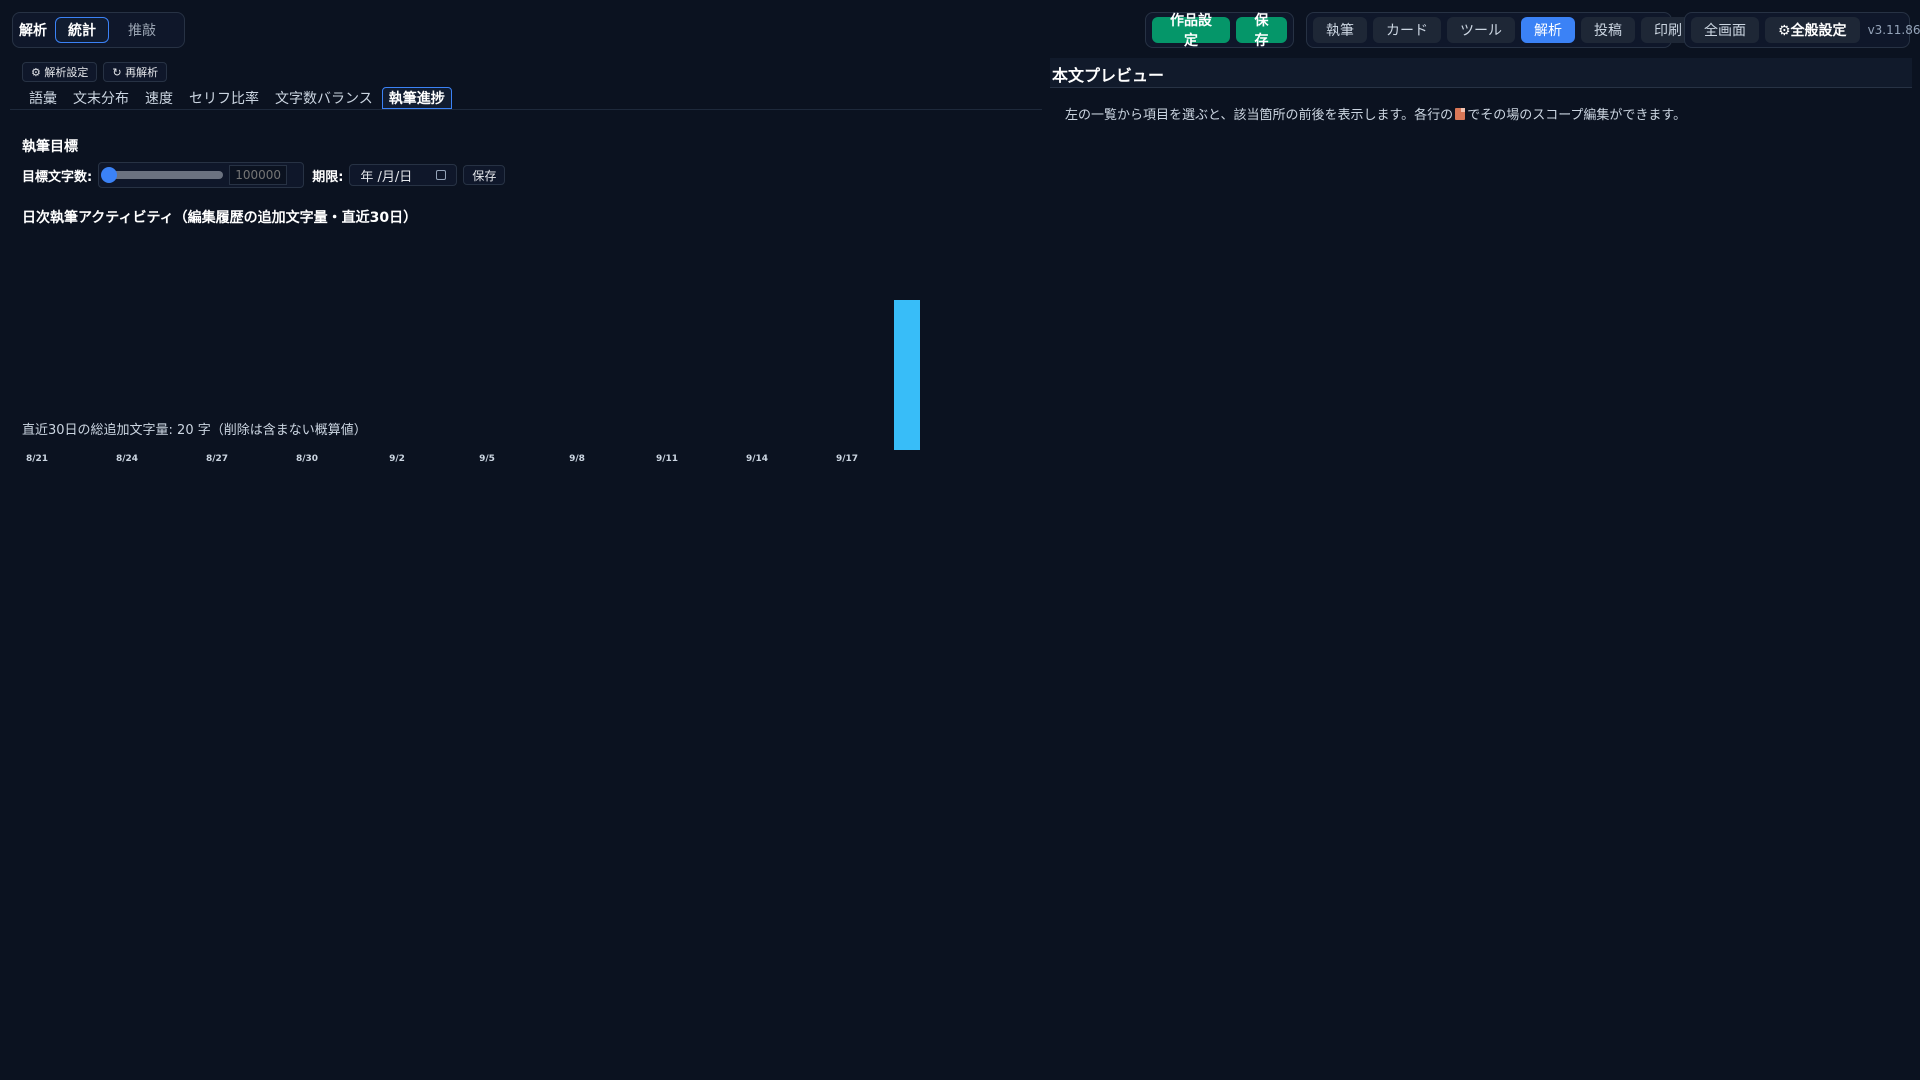  What do you see at coordinates (217, 459) in the screenshot?
I see `x-tick-label: 8/27` at bounding box center [217, 459].